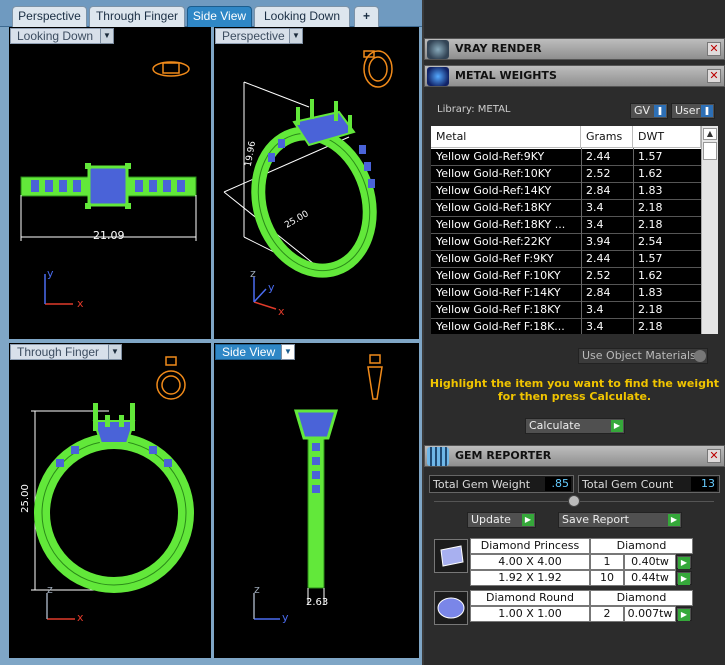  I want to click on viewport-label: Perspective ▼, so click(259, 36).